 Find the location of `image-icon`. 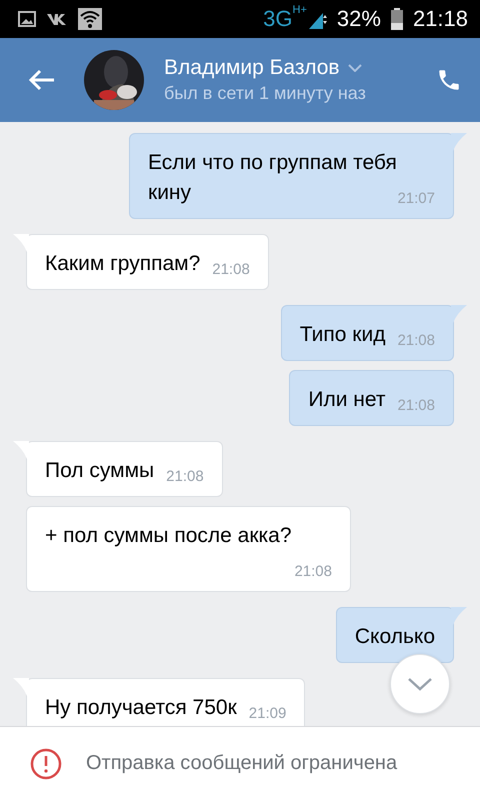

image-icon is located at coordinates (27, 19).